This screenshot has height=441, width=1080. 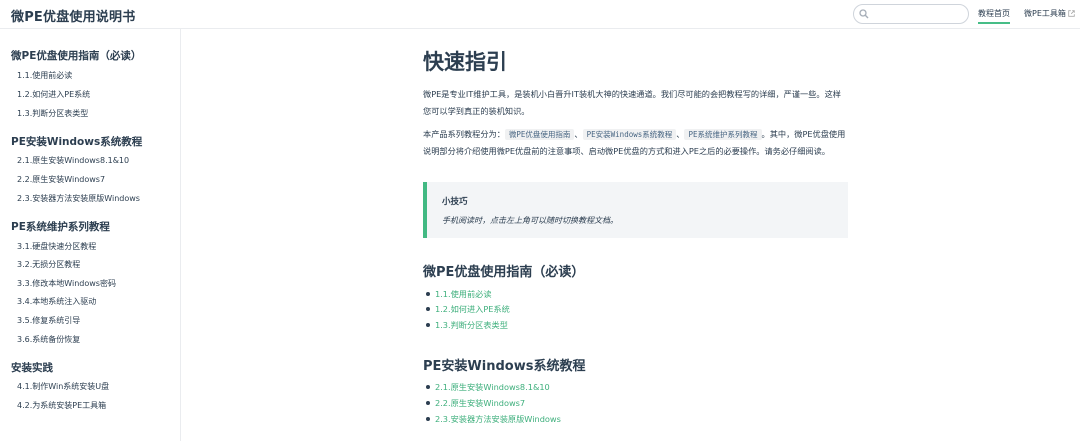 What do you see at coordinates (77, 142) in the screenshot?
I see `sidebar-group-title: PE安装Windows系统教程` at bounding box center [77, 142].